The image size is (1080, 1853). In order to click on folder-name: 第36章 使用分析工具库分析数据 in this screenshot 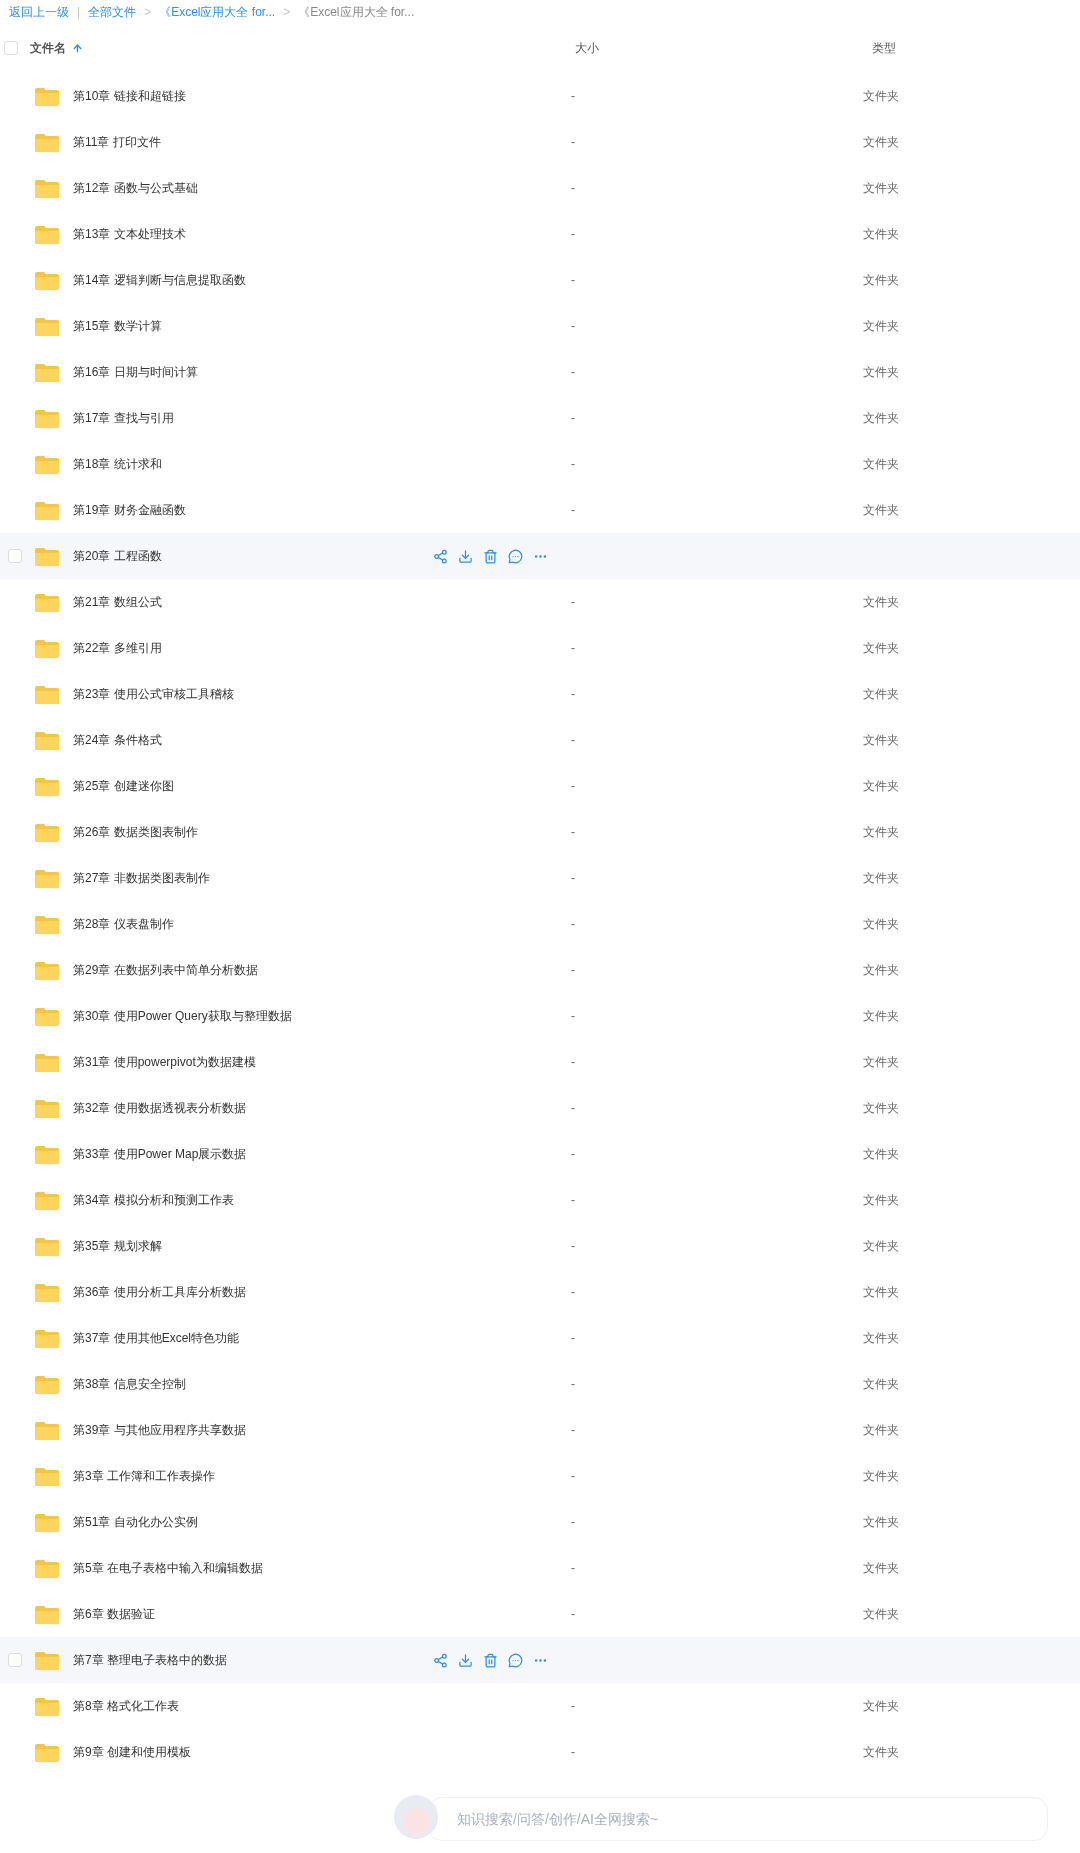, I will do `click(253, 1292)`.